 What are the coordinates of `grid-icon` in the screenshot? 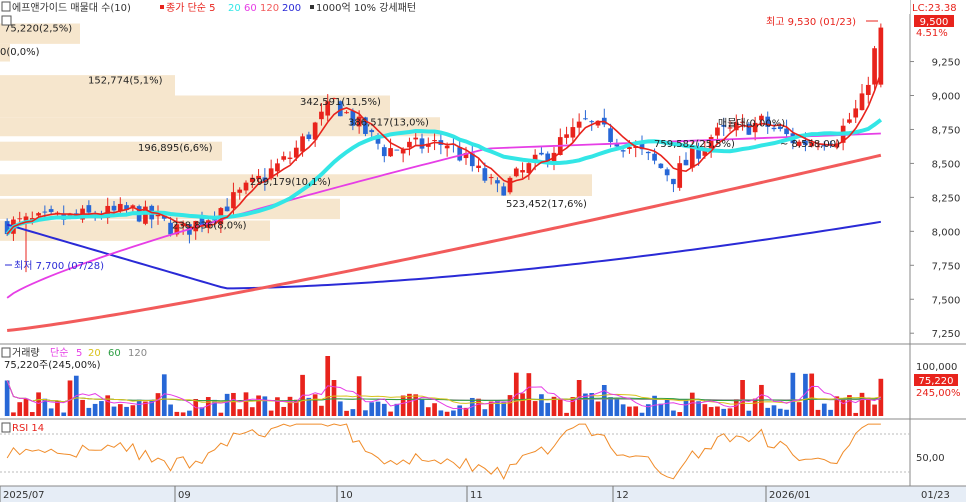 It's located at (6, 20).